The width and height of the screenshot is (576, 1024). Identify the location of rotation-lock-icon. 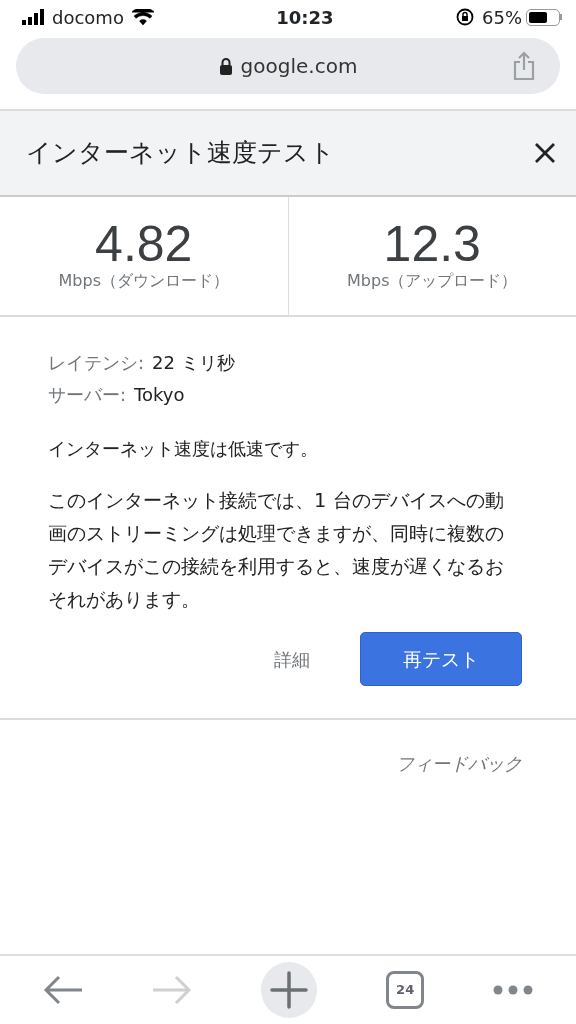
(465, 17).